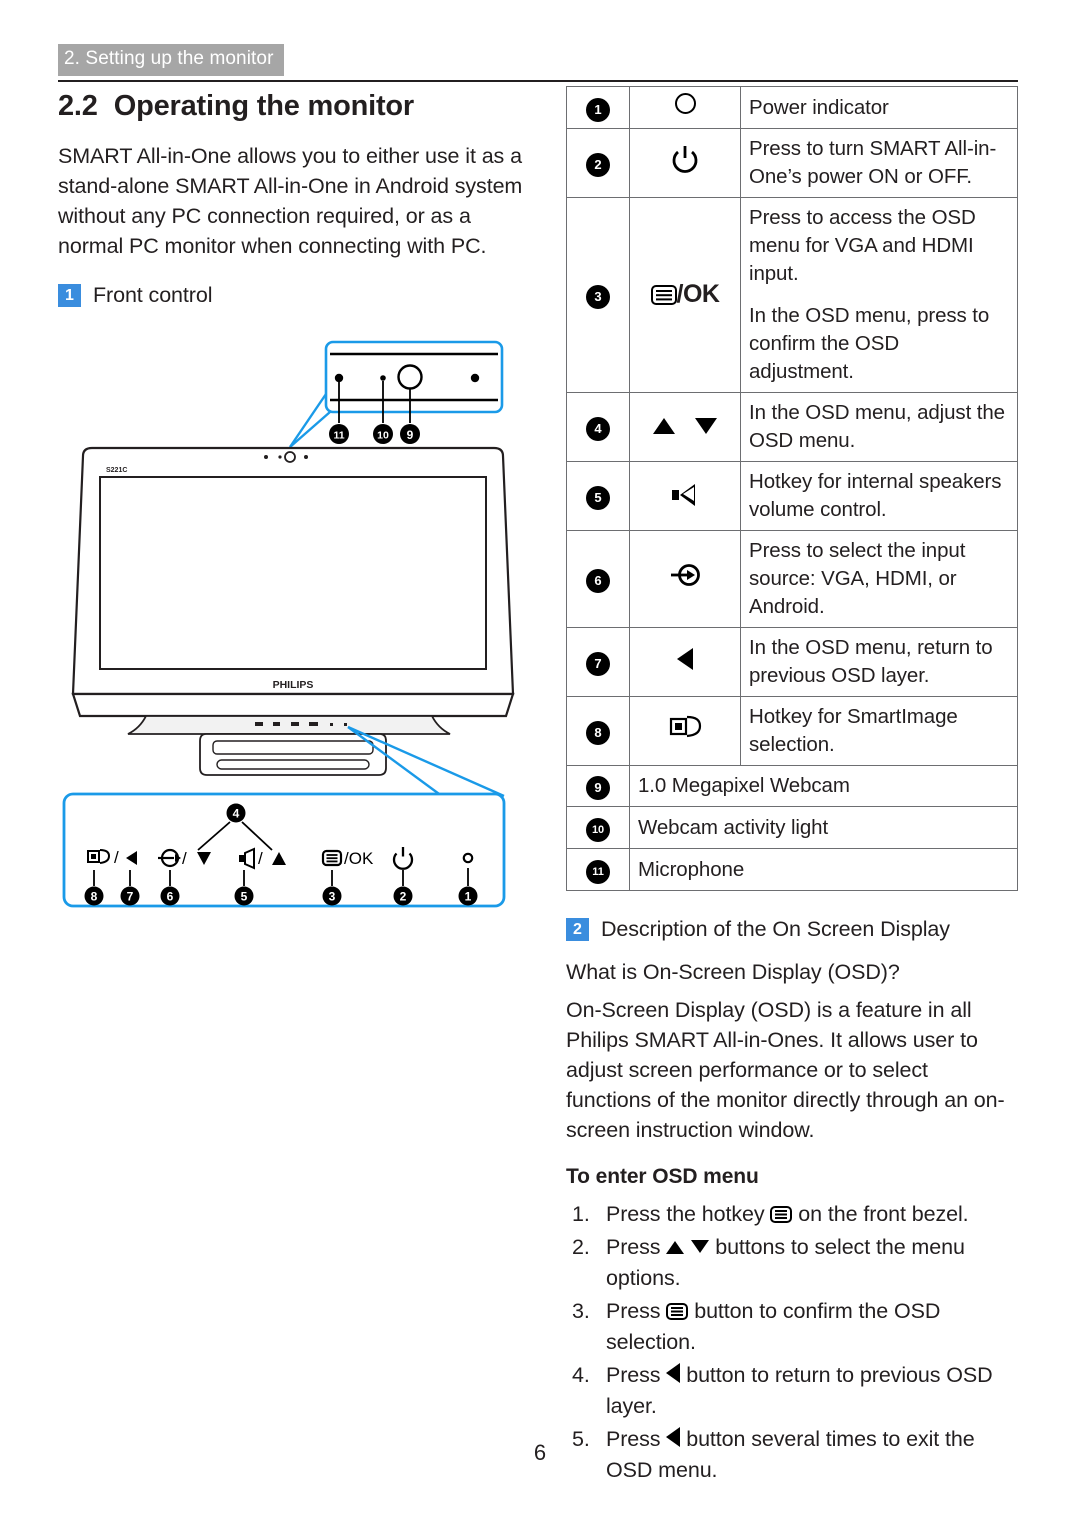 The image size is (1080, 1532). What do you see at coordinates (598, 830) in the screenshot?
I see `row-bullet: 10` at bounding box center [598, 830].